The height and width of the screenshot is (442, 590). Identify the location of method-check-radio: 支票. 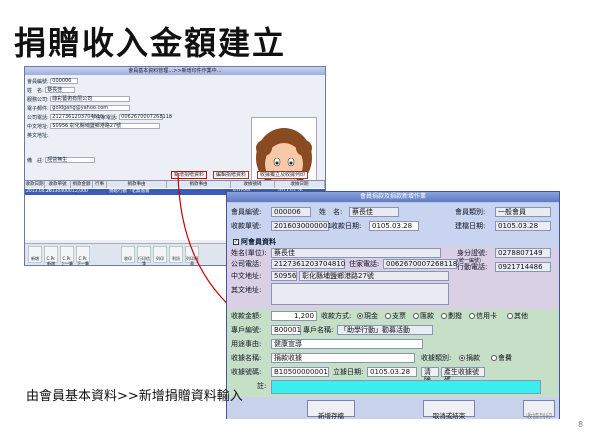
(394, 316).